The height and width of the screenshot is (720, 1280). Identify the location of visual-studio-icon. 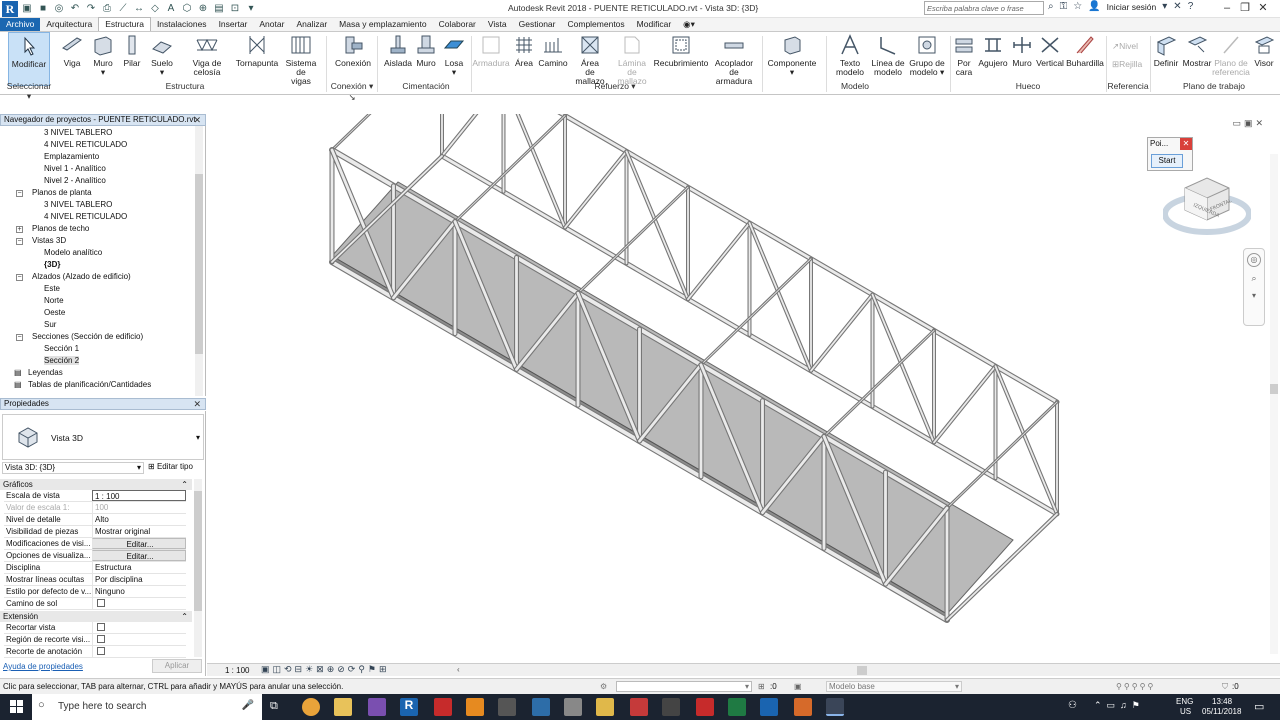
(377, 707).